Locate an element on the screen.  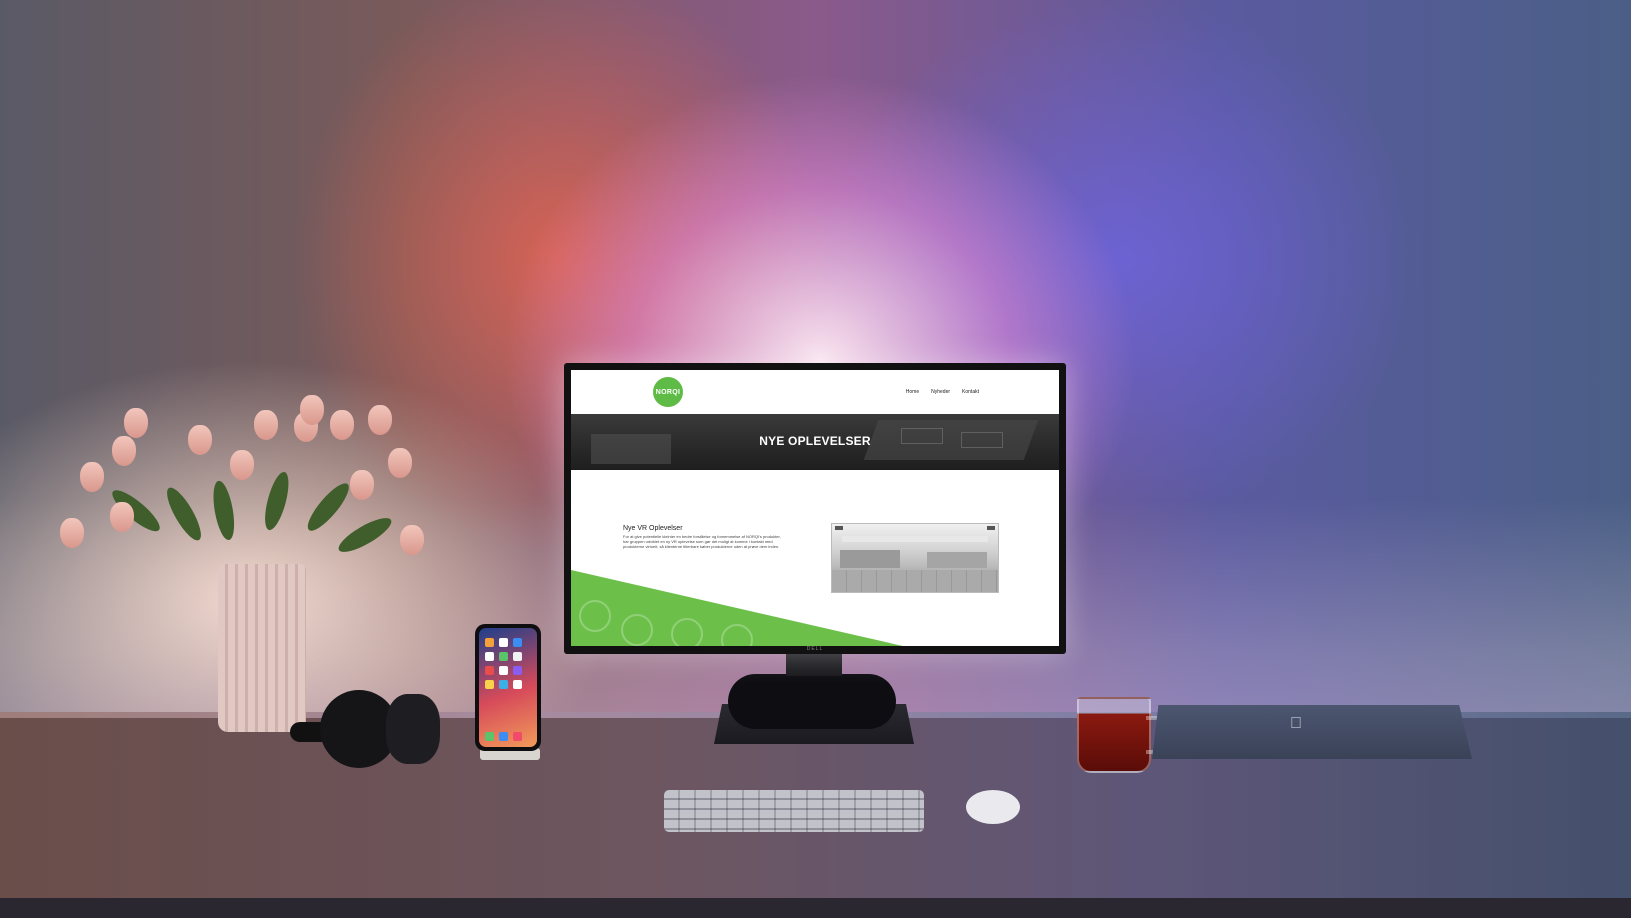
hero-banner: NYE OPLEVELSER is located at coordinates (815, 442).